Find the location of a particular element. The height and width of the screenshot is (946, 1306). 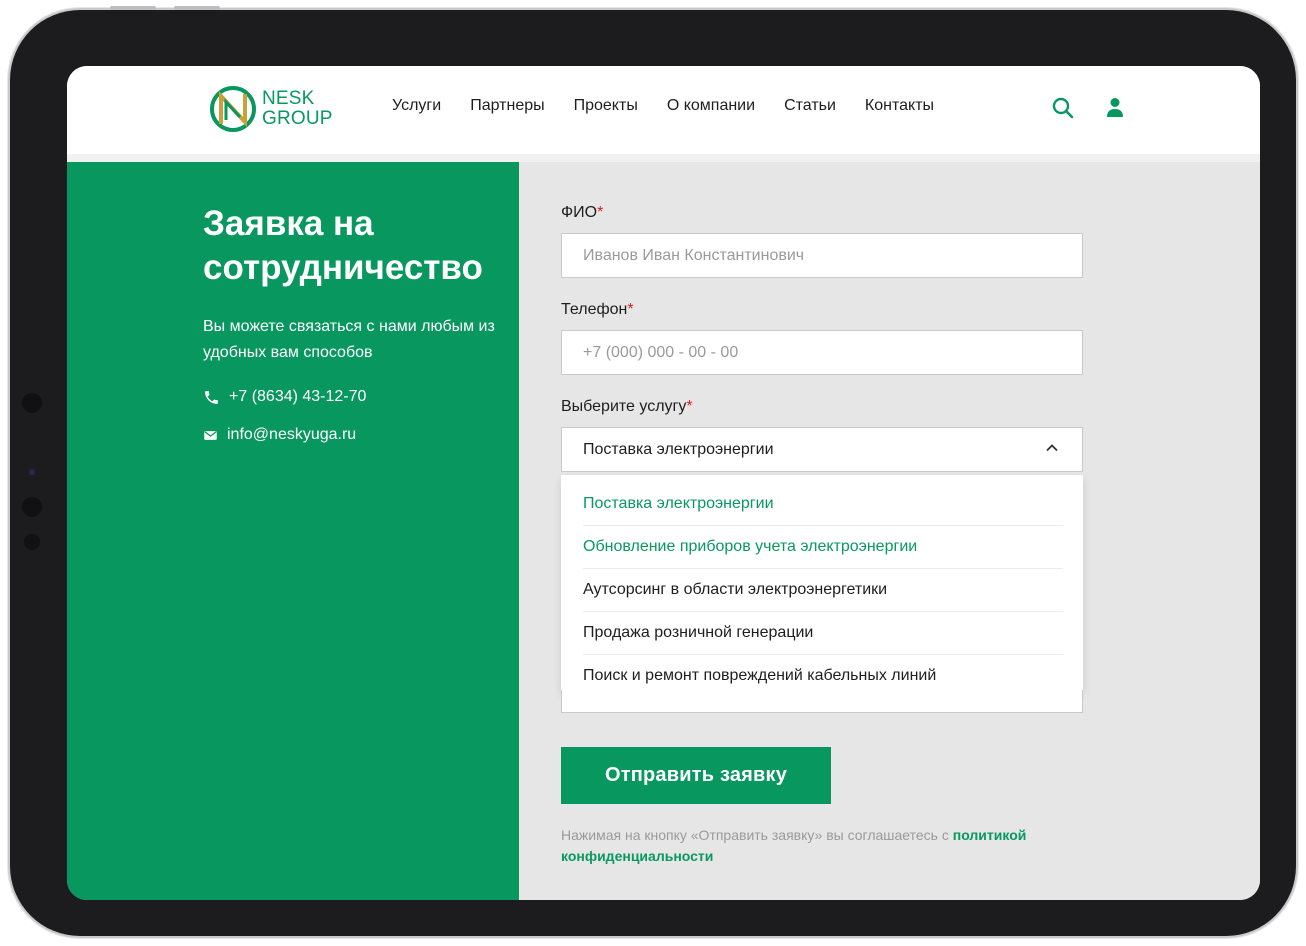

service-label: Выберите услугу* is located at coordinates (627, 407).